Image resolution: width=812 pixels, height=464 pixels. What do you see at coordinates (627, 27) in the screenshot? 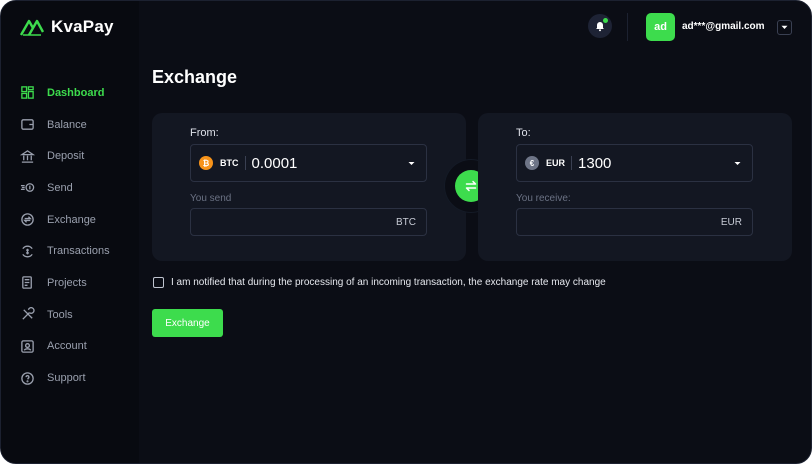
I see `header-divider` at bounding box center [627, 27].